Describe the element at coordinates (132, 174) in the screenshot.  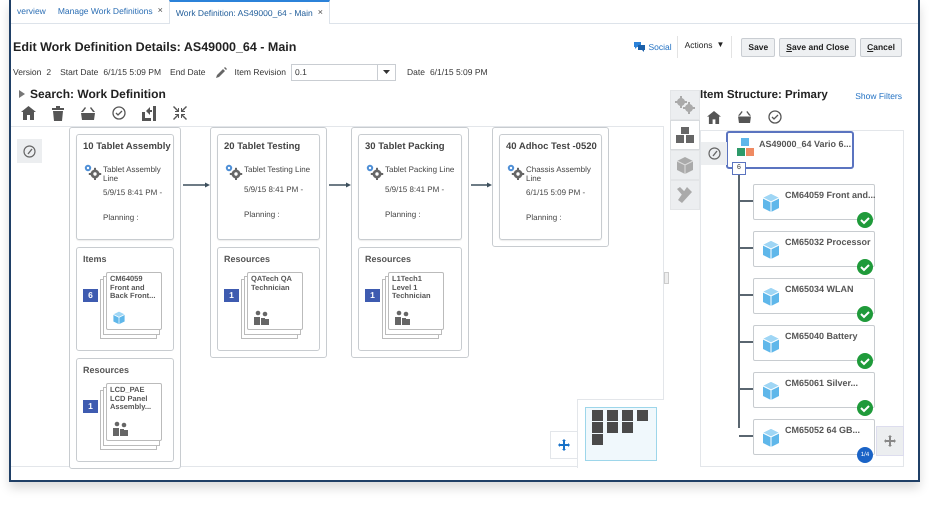
I see `work-center: Tablet Assembly Line` at that location.